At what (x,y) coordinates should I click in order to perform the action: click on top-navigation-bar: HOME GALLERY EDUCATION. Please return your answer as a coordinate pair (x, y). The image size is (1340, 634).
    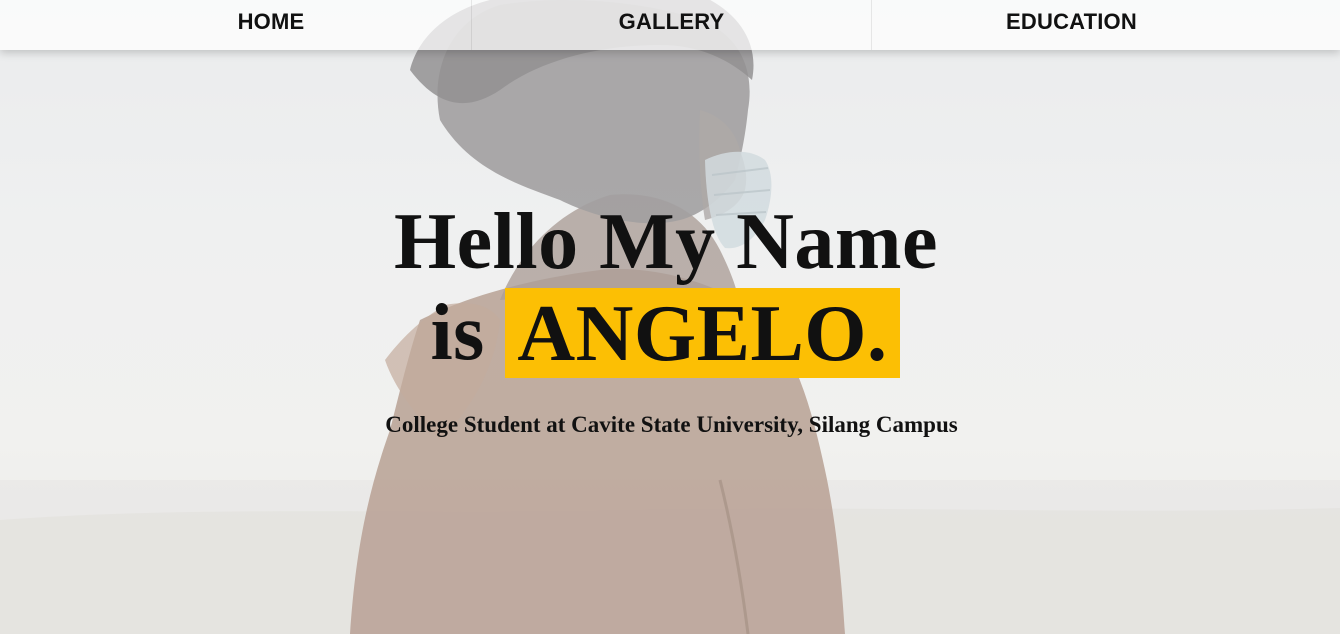
    Looking at the image, I should click on (670, 25).